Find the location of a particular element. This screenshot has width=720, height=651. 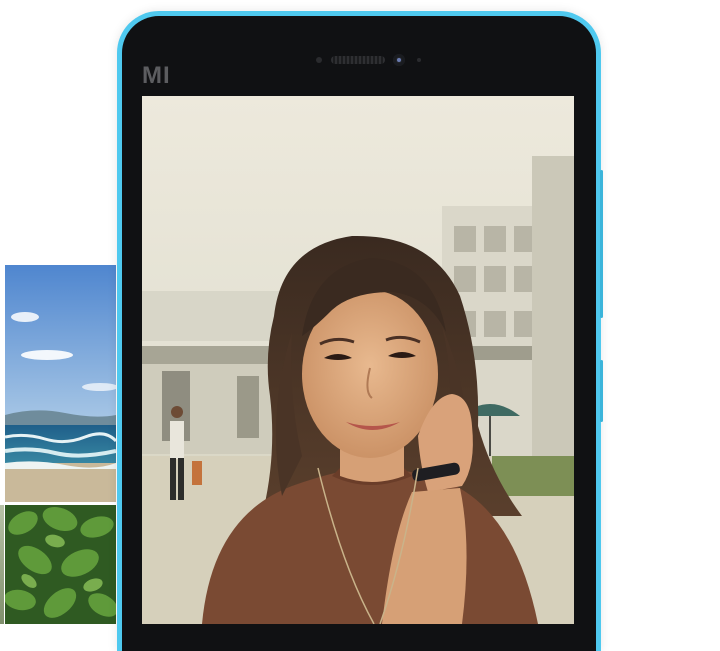

volume-button is located at coordinates (601, 391).